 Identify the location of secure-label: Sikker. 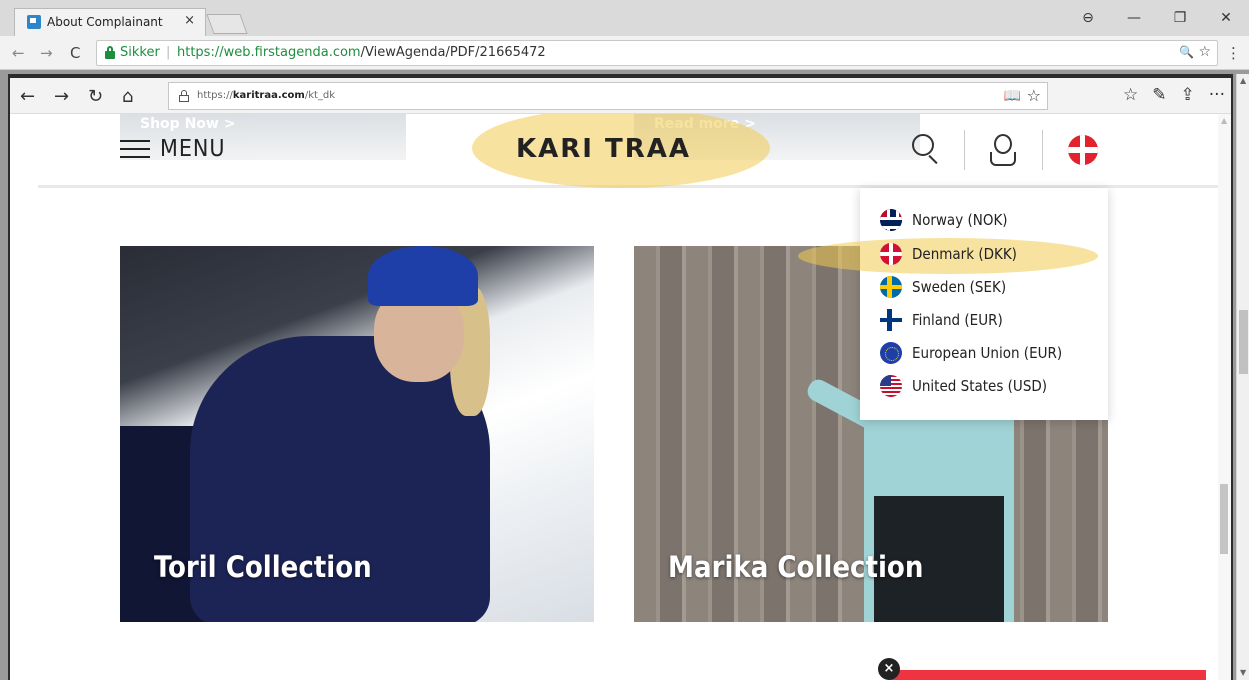
(140, 52).